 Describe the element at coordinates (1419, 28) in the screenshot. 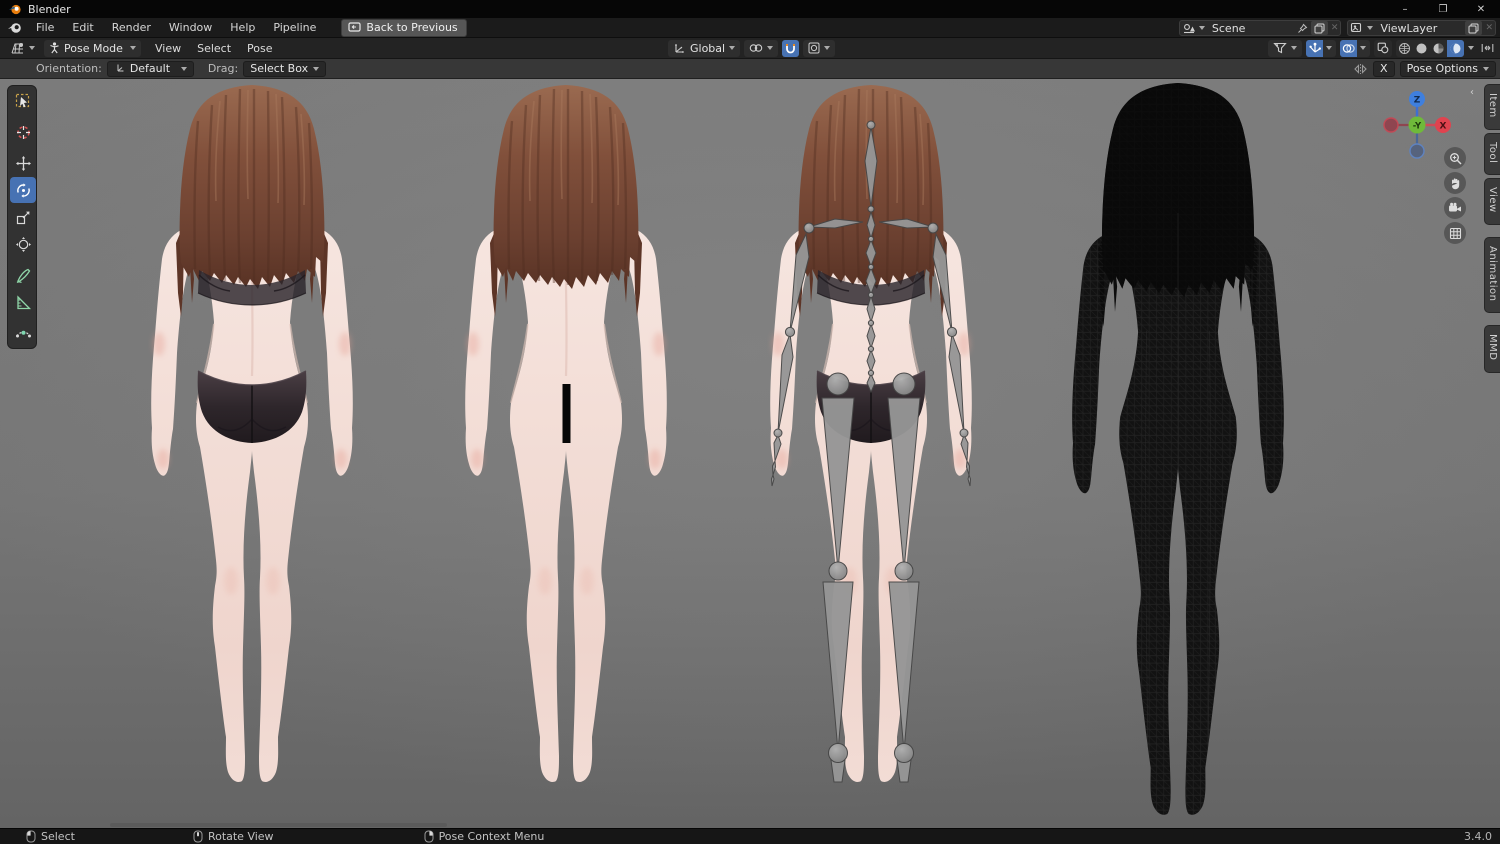

I see `view-layer-name: ViewLayer` at that location.